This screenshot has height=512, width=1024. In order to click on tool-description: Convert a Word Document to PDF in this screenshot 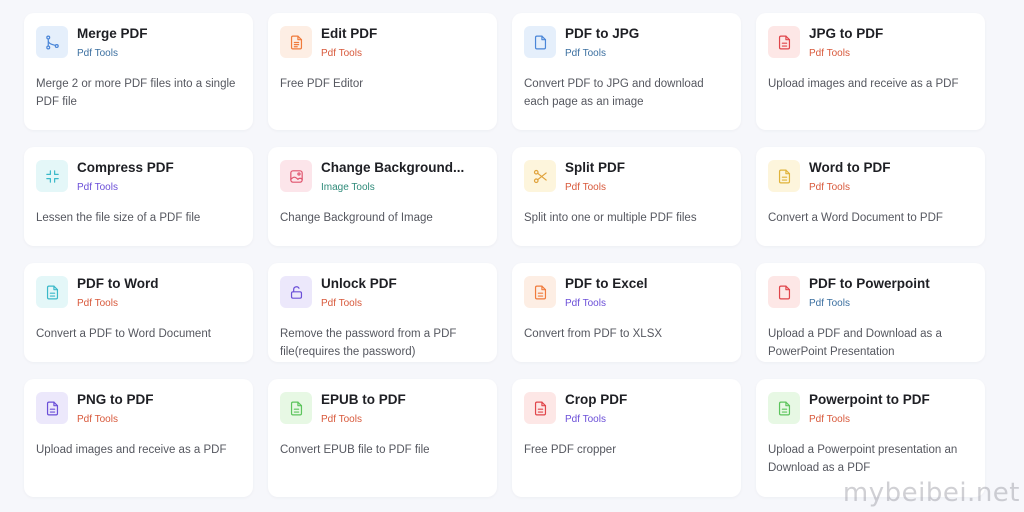, I will do `click(855, 218)`.